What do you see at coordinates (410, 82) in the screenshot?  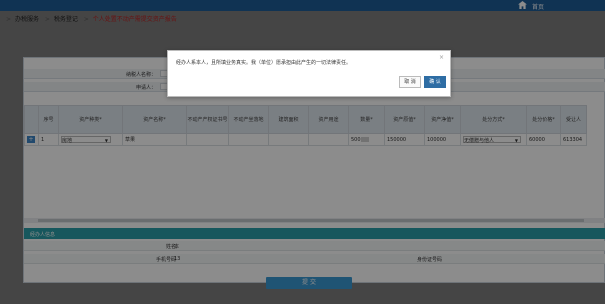 I see `cancel-button: 取 消` at bounding box center [410, 82].